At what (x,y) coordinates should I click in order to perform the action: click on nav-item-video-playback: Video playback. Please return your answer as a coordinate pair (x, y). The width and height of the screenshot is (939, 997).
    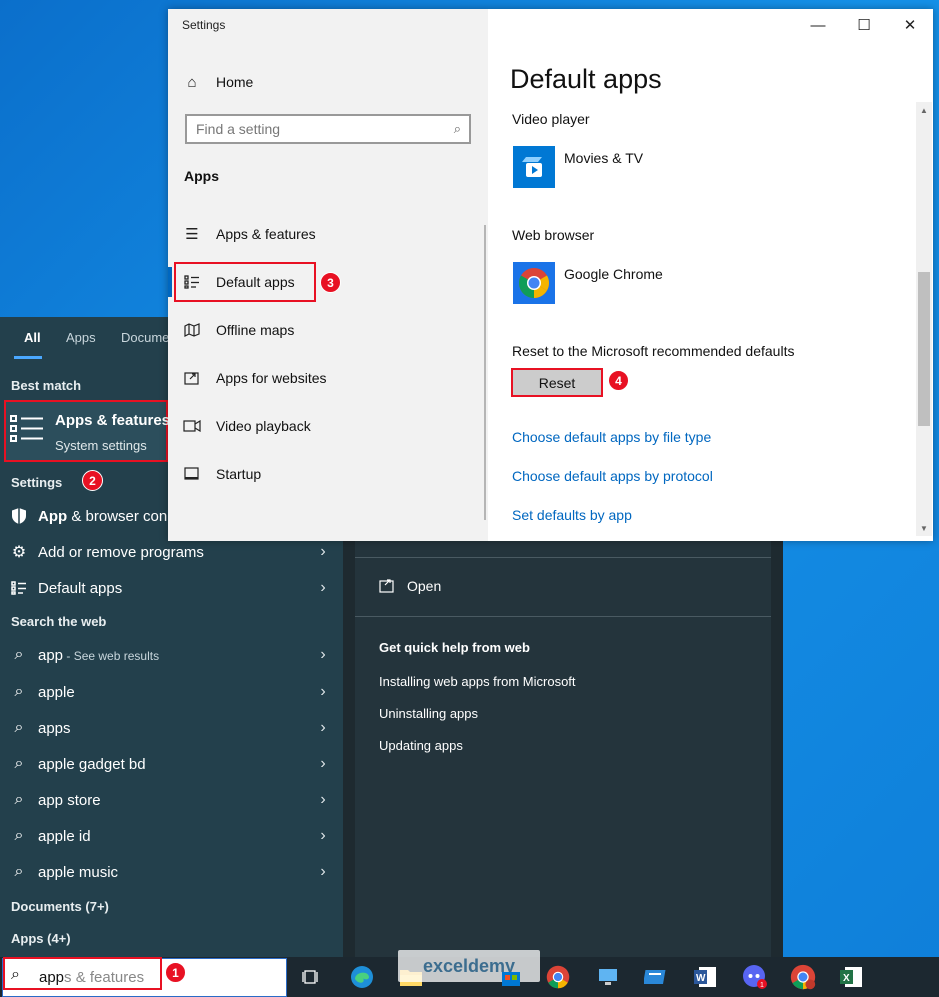
    Looking at the image, I should click on (327, 426).